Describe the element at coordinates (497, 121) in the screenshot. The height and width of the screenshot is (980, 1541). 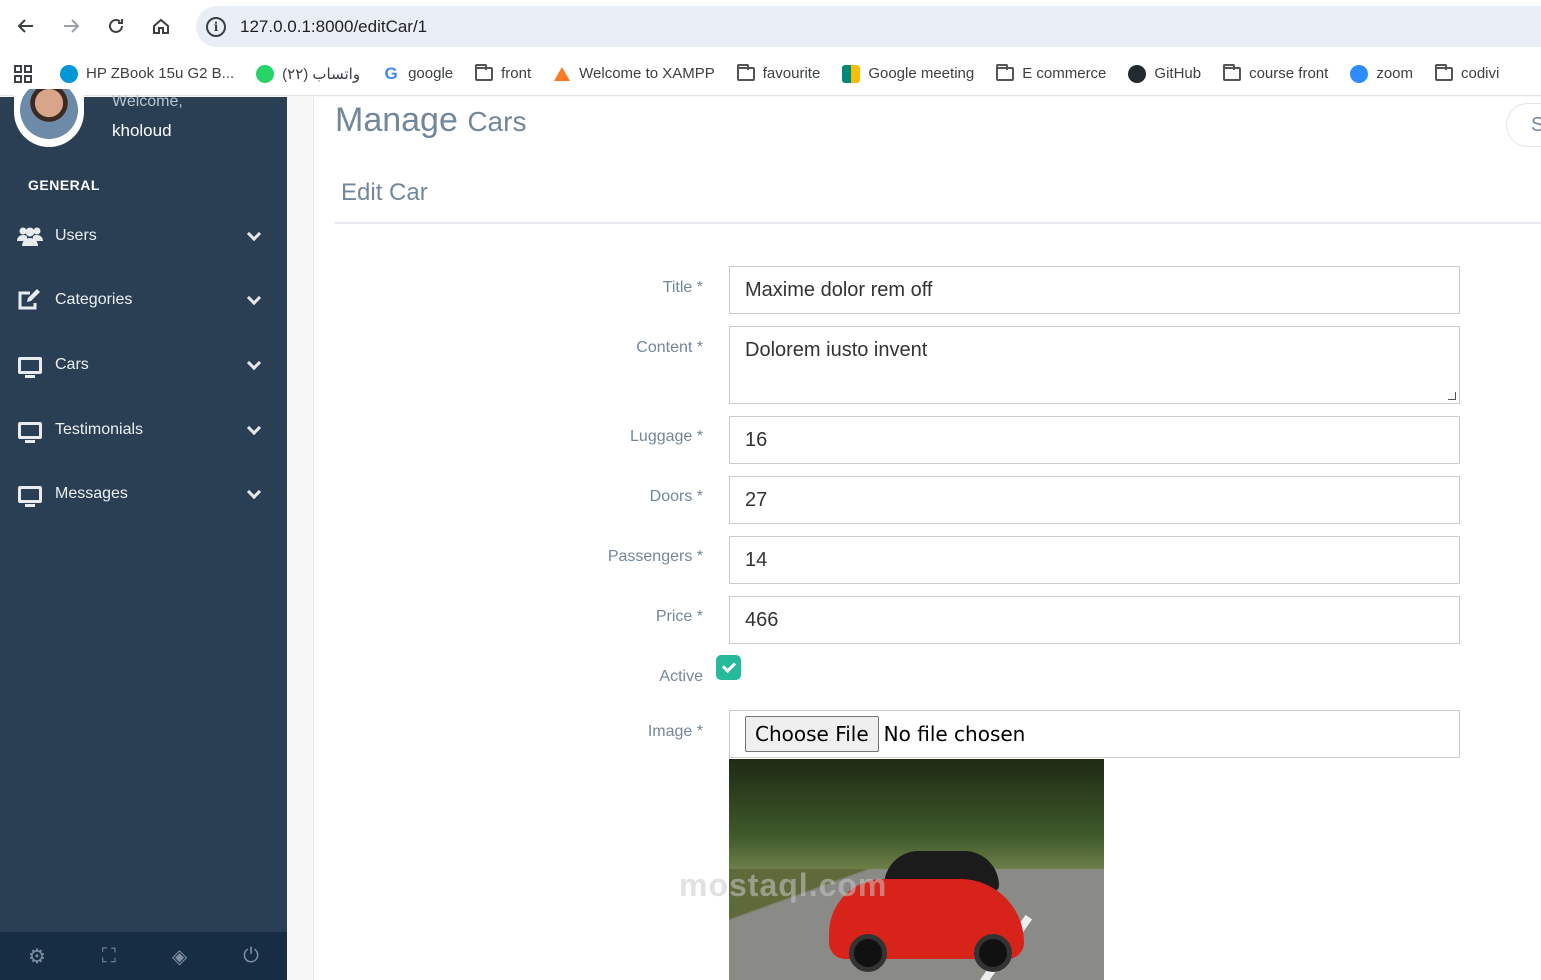
I see `page-title-sub: Cars` at that location.